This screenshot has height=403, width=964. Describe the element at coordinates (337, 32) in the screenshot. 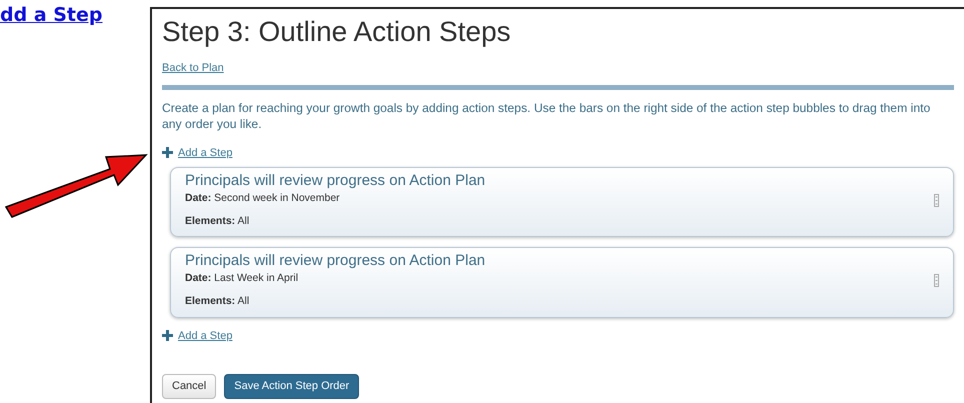

I see `page-title: Step 3: Outline Action Steps` at that location.